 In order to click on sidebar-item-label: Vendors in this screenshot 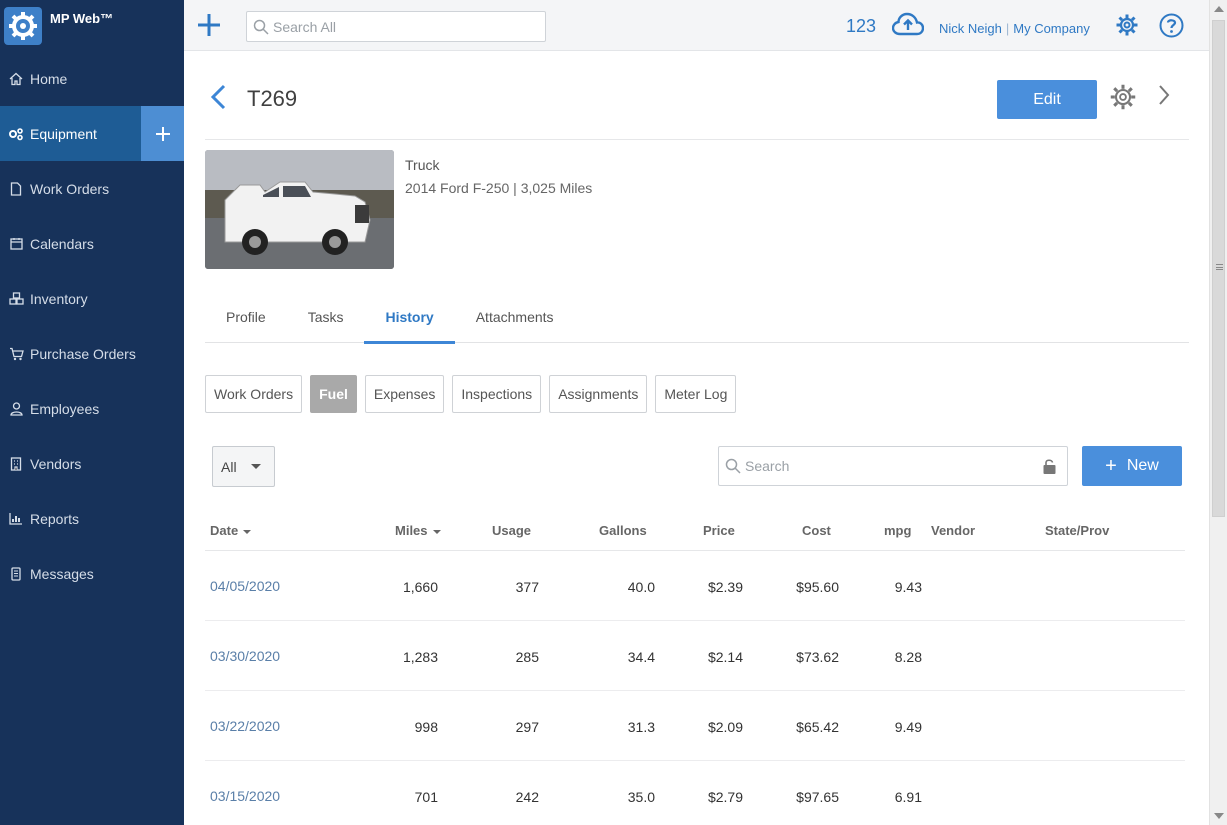, I will do `click(56, 463)`.